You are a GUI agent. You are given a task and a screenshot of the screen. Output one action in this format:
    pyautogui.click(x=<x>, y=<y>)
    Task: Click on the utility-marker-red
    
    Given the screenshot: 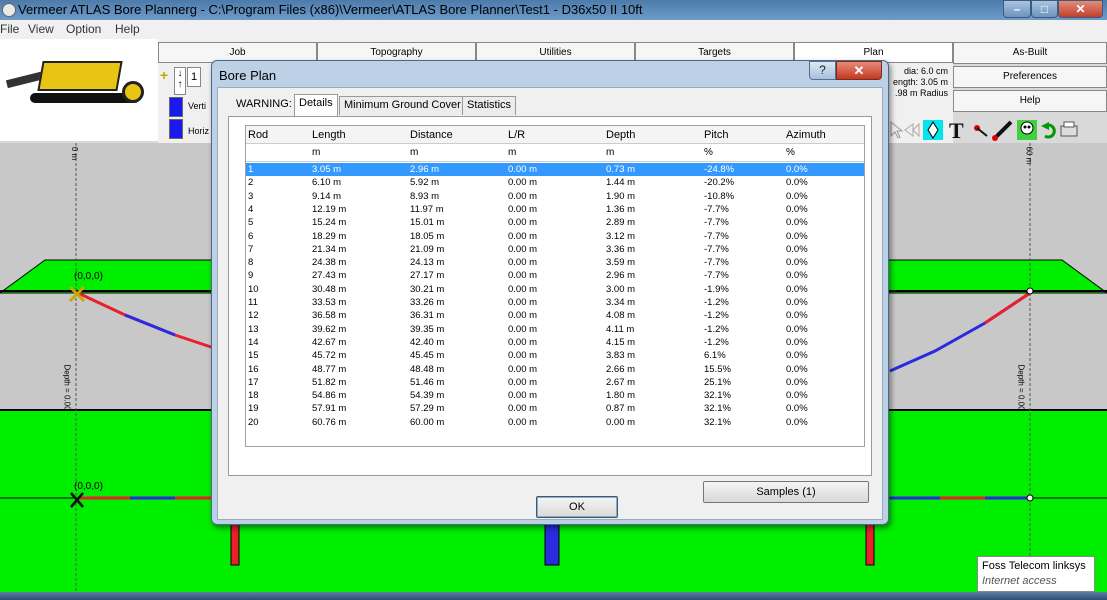 What is the action you would take?
    pyautogui.click(x=235, y=544)
    